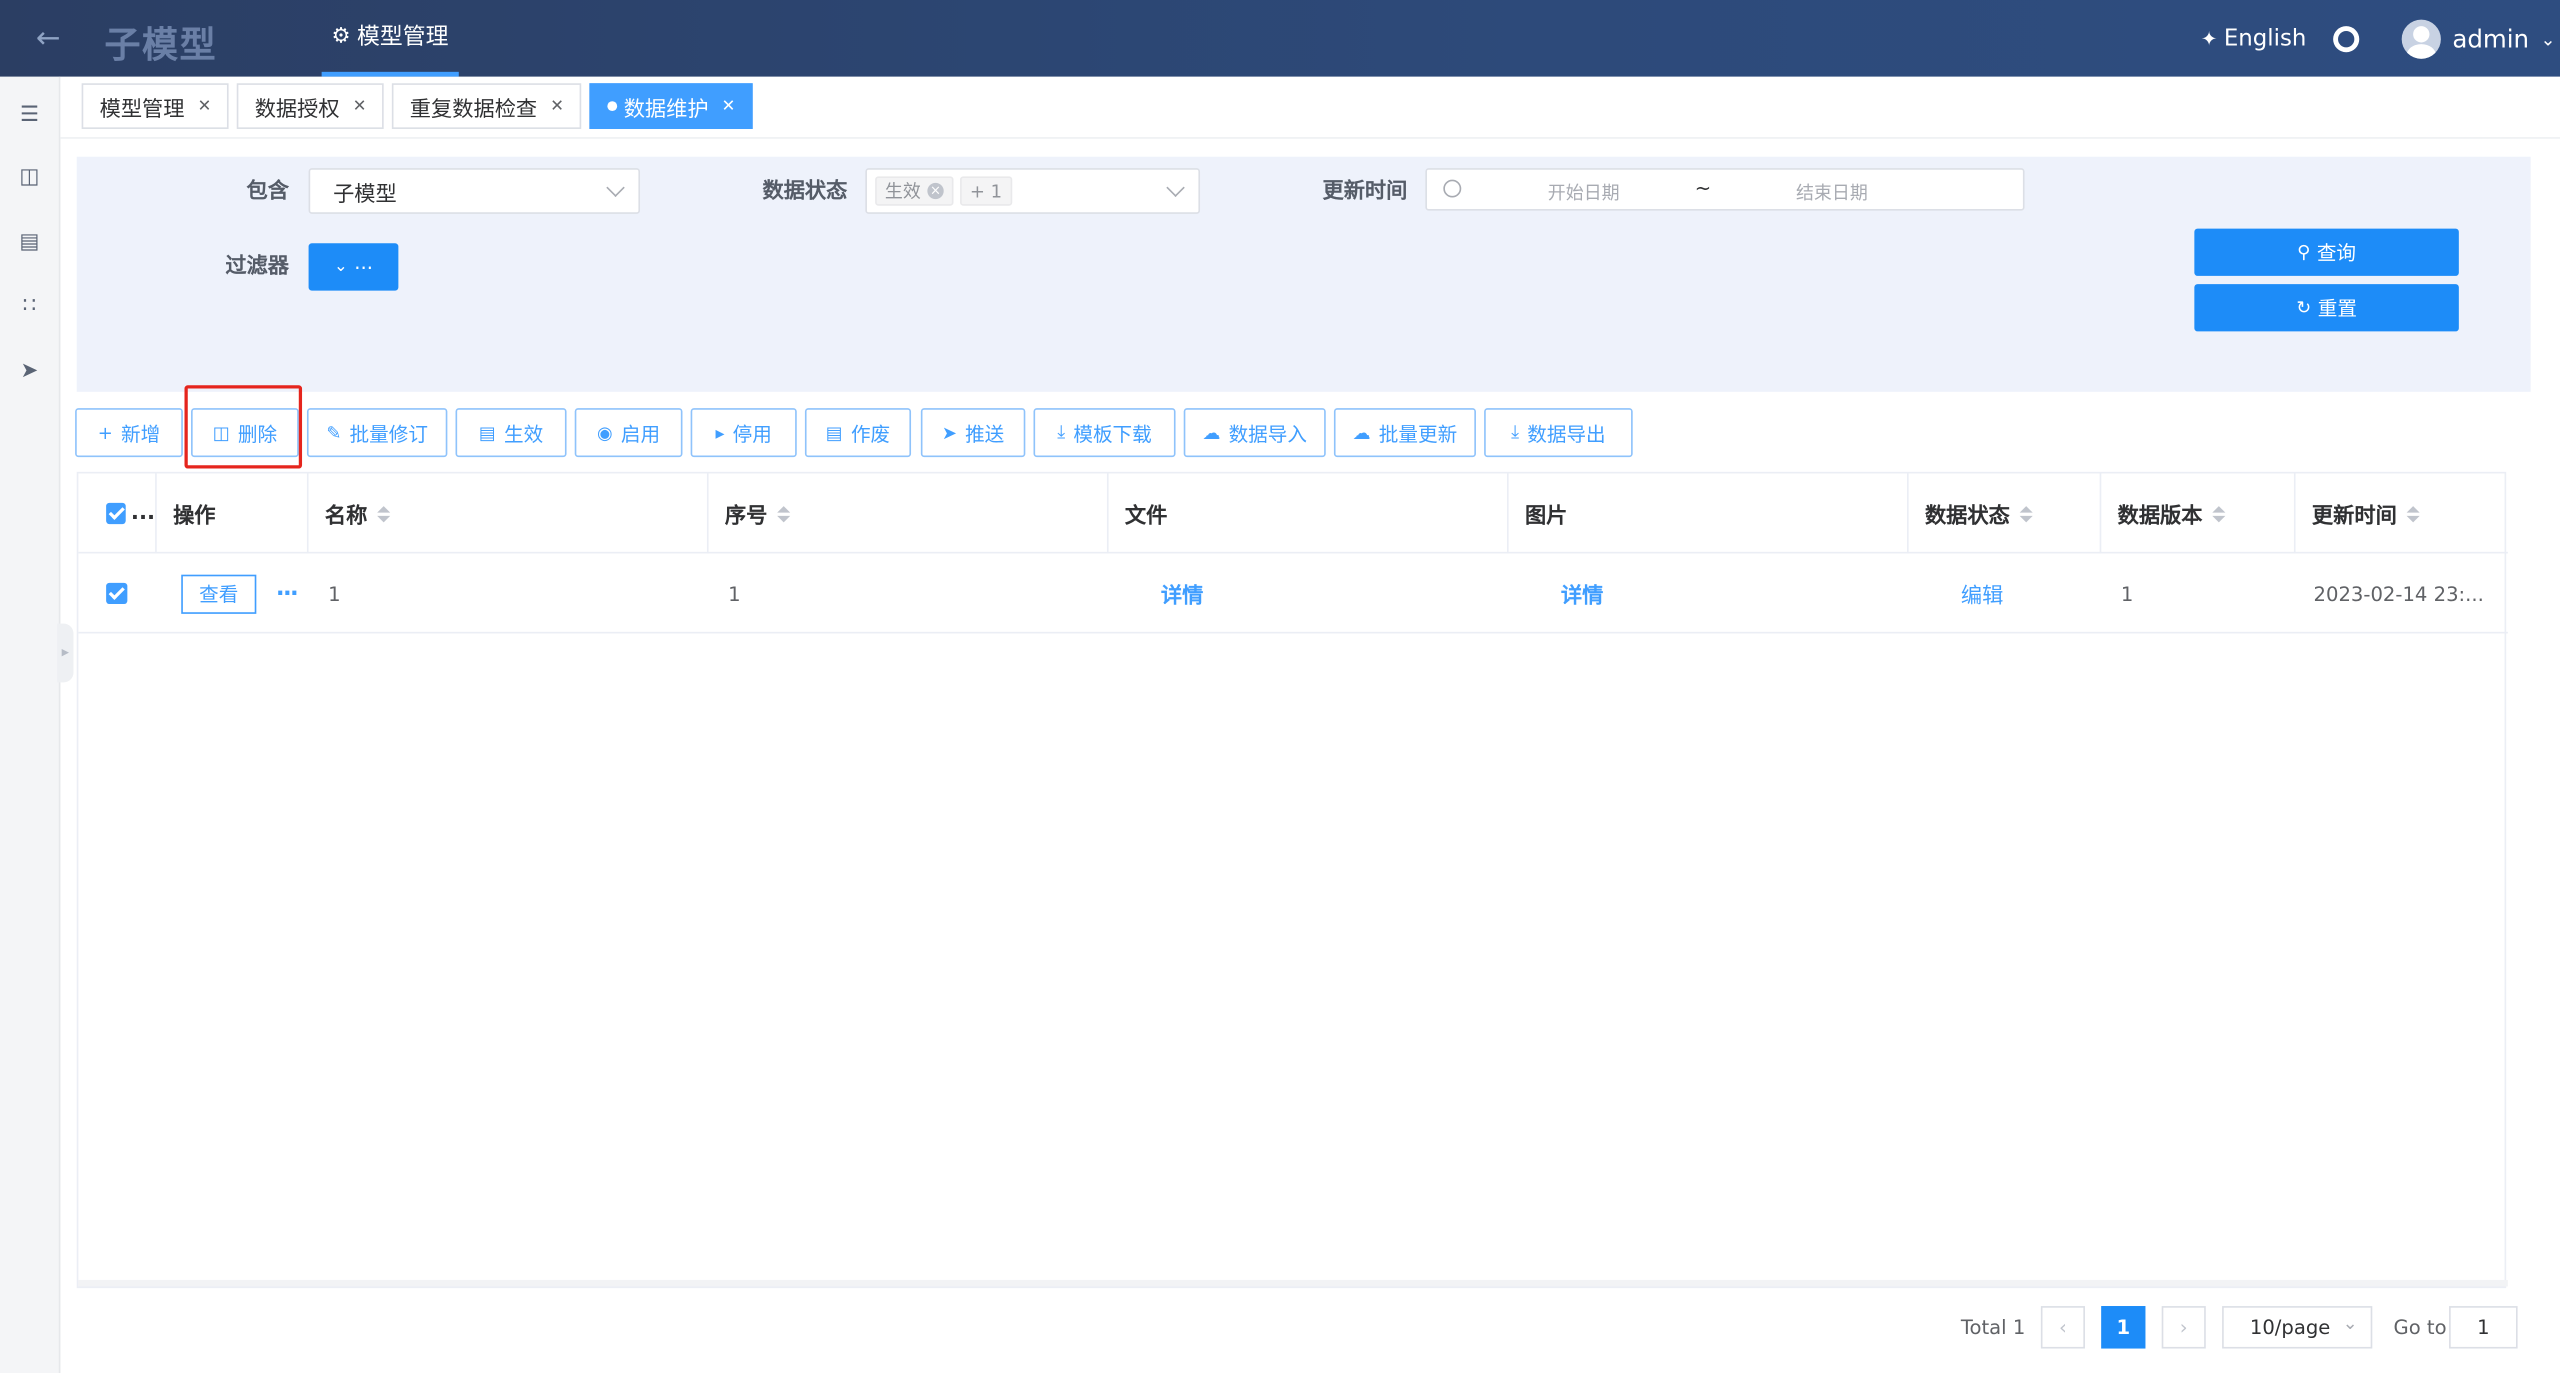 The height and width of the screenshot is (1373, 2560). Describe the element at coordinates (219, 593) in the screenshot. I see `view-button: 查看` at that location.